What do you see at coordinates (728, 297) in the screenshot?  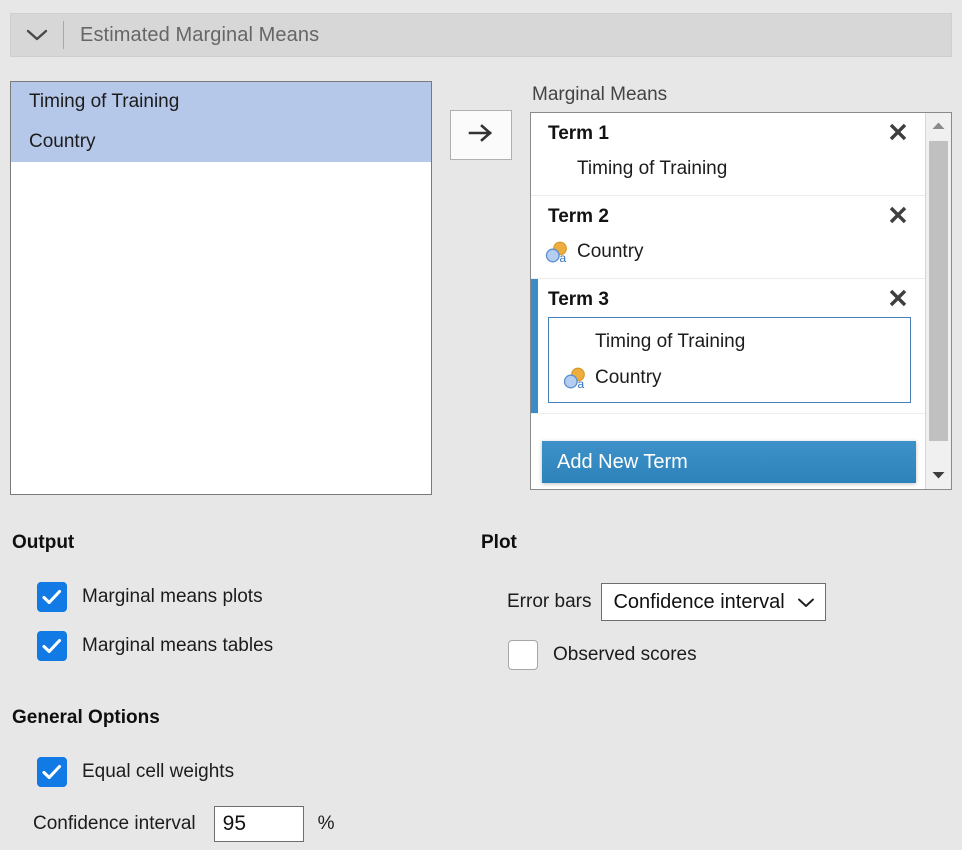 I see `term-header: Term 3` at bounding box center [728, 297].